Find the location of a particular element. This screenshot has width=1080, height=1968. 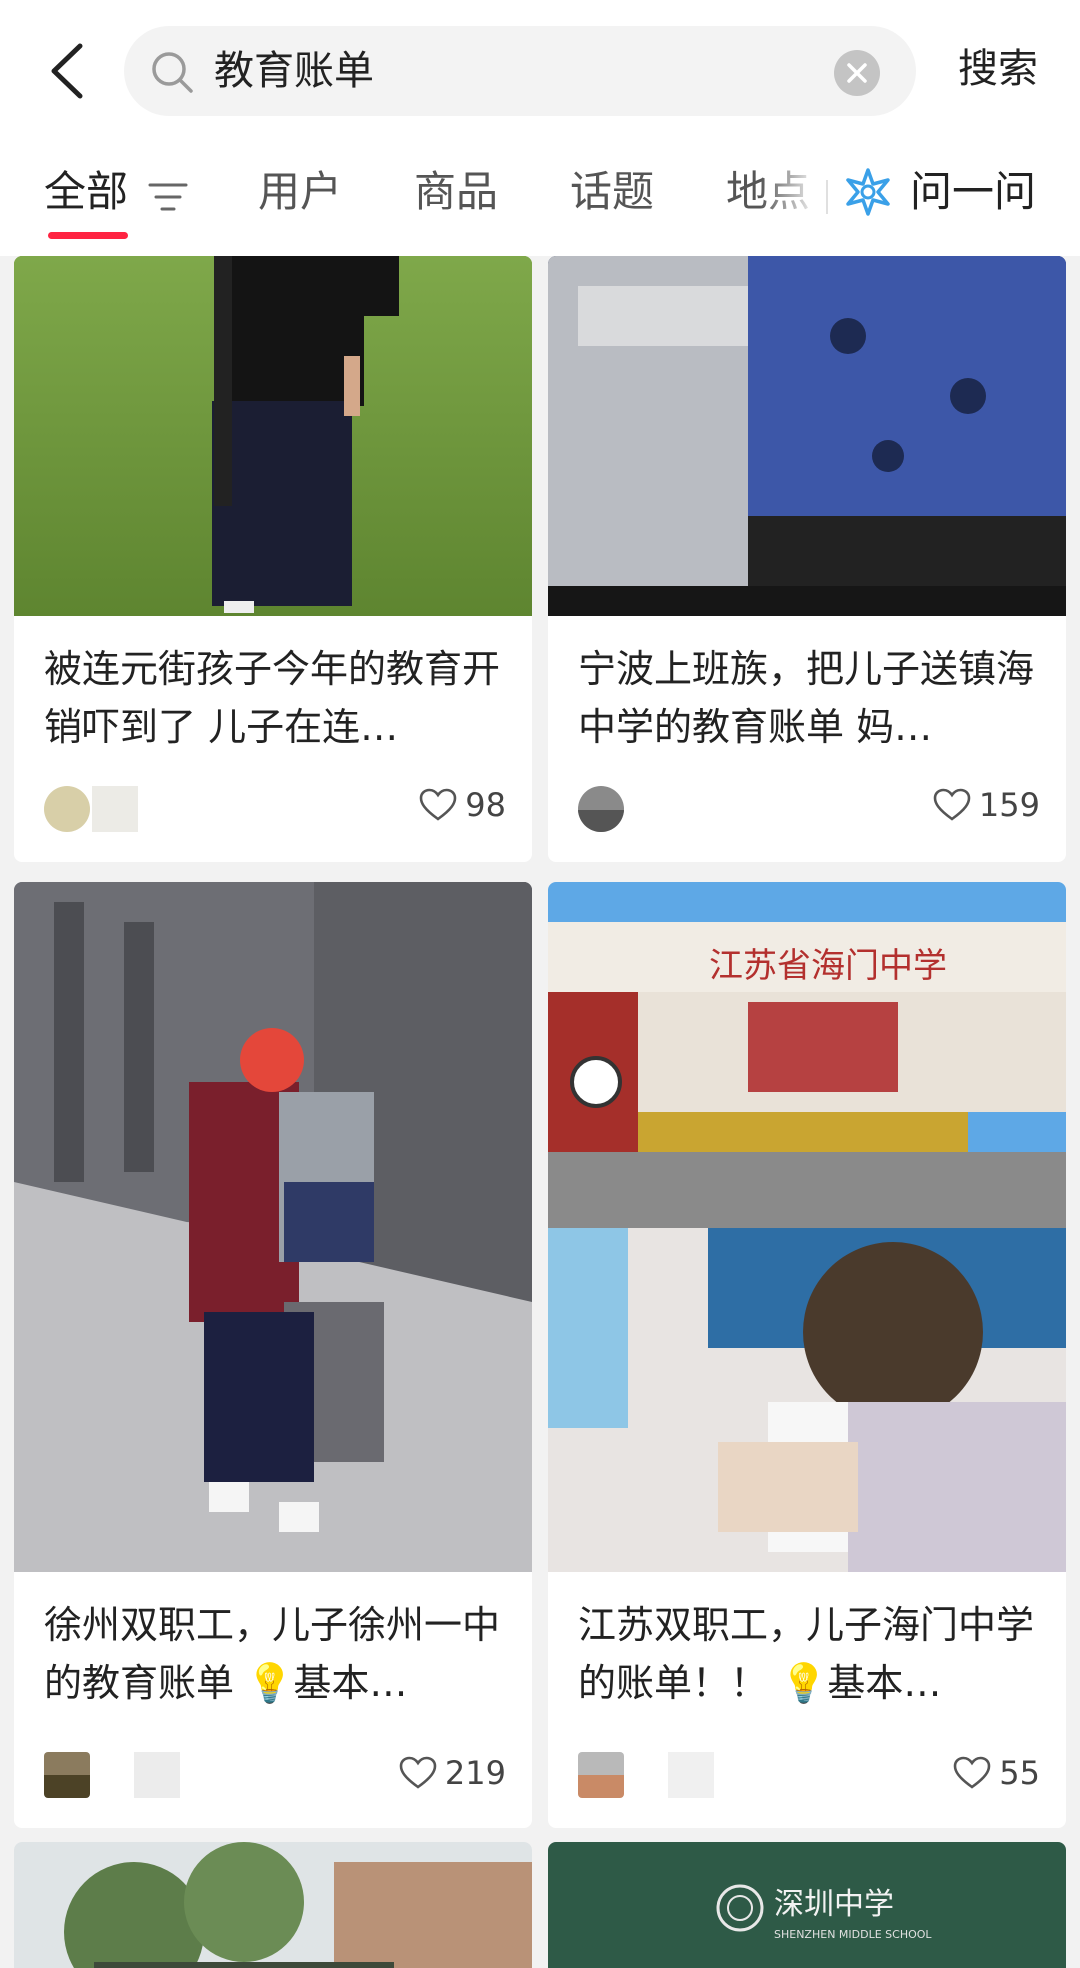

search-header: 教育账单 搜索 is located at coordinates (540, 70).